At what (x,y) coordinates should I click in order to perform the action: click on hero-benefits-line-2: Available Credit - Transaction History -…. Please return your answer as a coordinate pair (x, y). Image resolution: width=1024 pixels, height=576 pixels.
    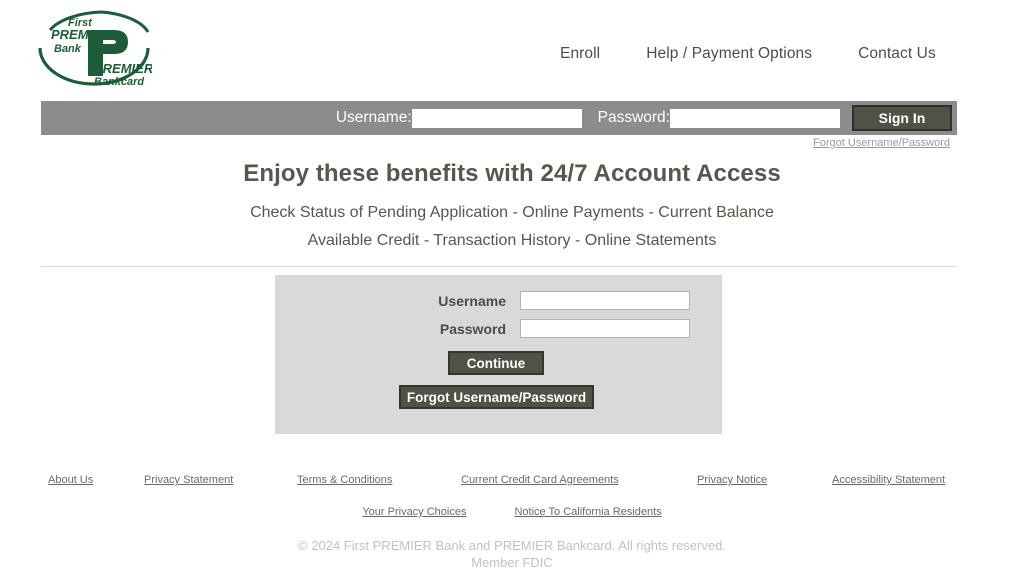
    Looking at the image, I should click on (512, 240).